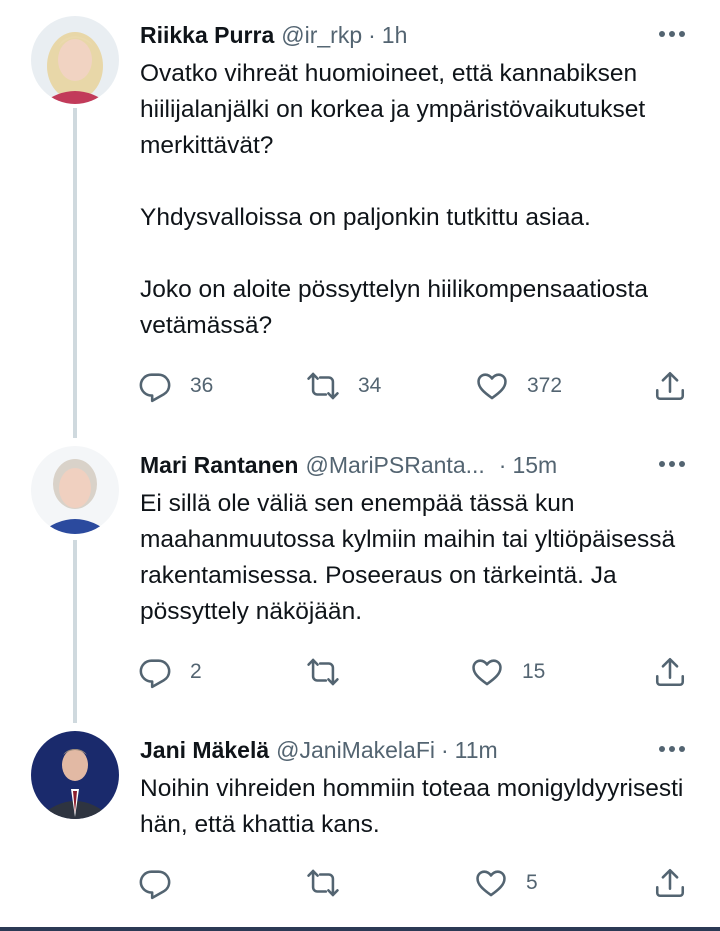 This screenshot has width=720, height=931. Describe the element at coordinates (219, 465) in the screenshot. I see `author-name: Mari Rantanen` at that location.